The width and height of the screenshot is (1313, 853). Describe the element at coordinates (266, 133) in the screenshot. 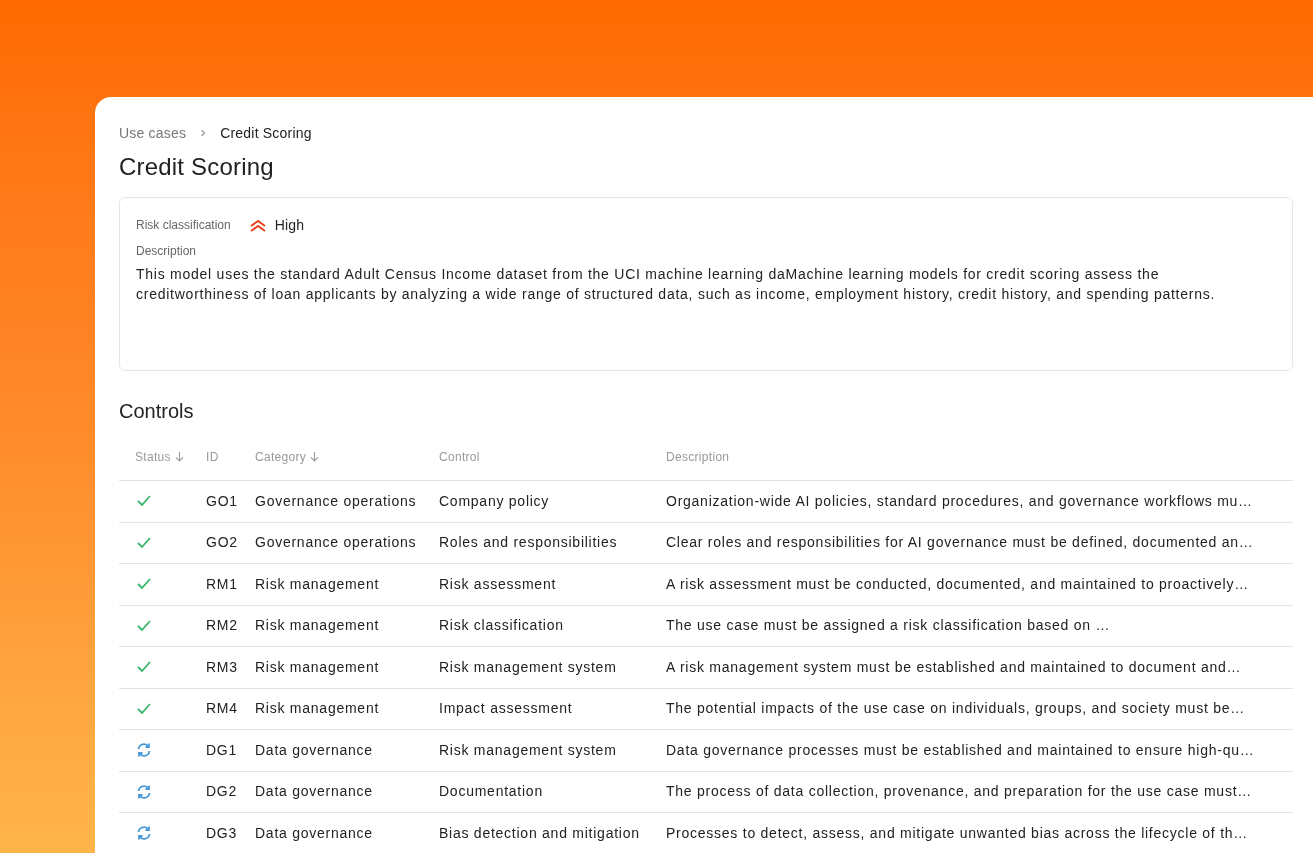

I see `breadcrumb-current: Credit Scoring` at that location.